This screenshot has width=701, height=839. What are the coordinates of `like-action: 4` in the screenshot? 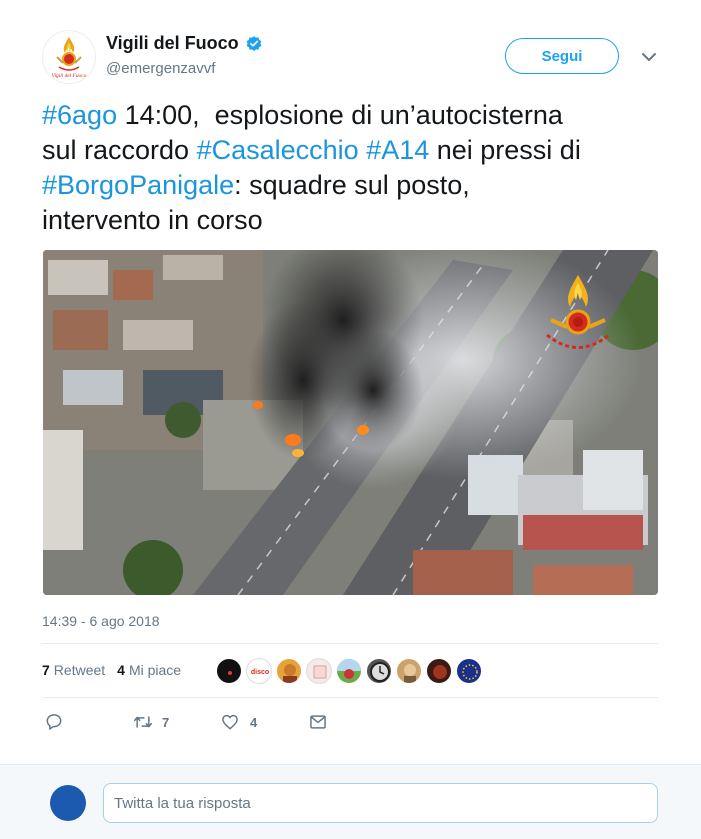 It's located at (264, 722).